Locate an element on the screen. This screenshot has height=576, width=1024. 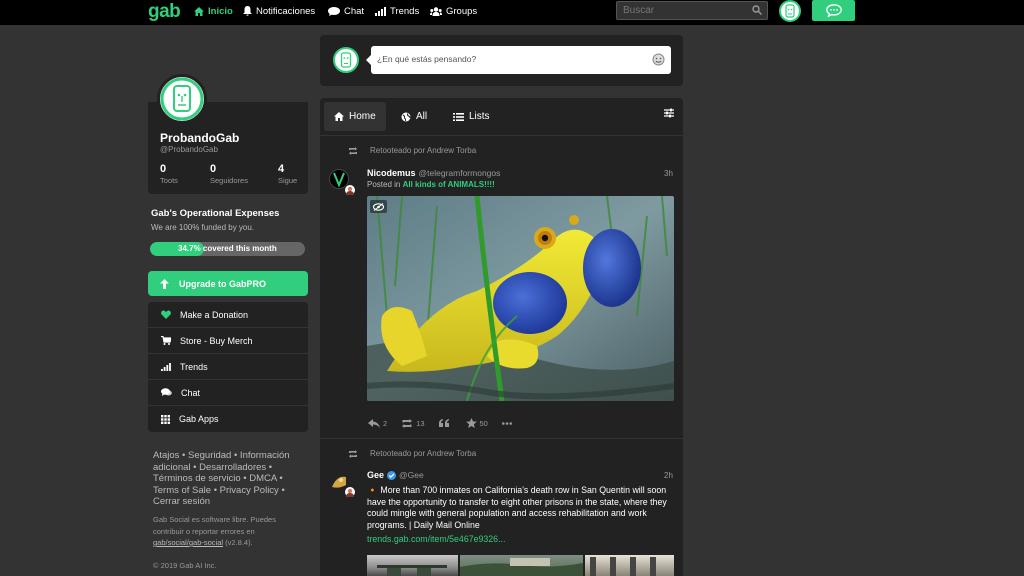
star-icon is located at coordinates (471, 423).